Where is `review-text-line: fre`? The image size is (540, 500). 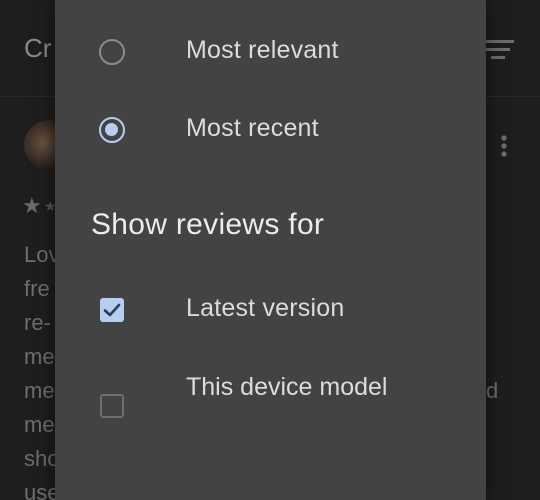
review-text-line: fre is located at coordinates (37, 288).